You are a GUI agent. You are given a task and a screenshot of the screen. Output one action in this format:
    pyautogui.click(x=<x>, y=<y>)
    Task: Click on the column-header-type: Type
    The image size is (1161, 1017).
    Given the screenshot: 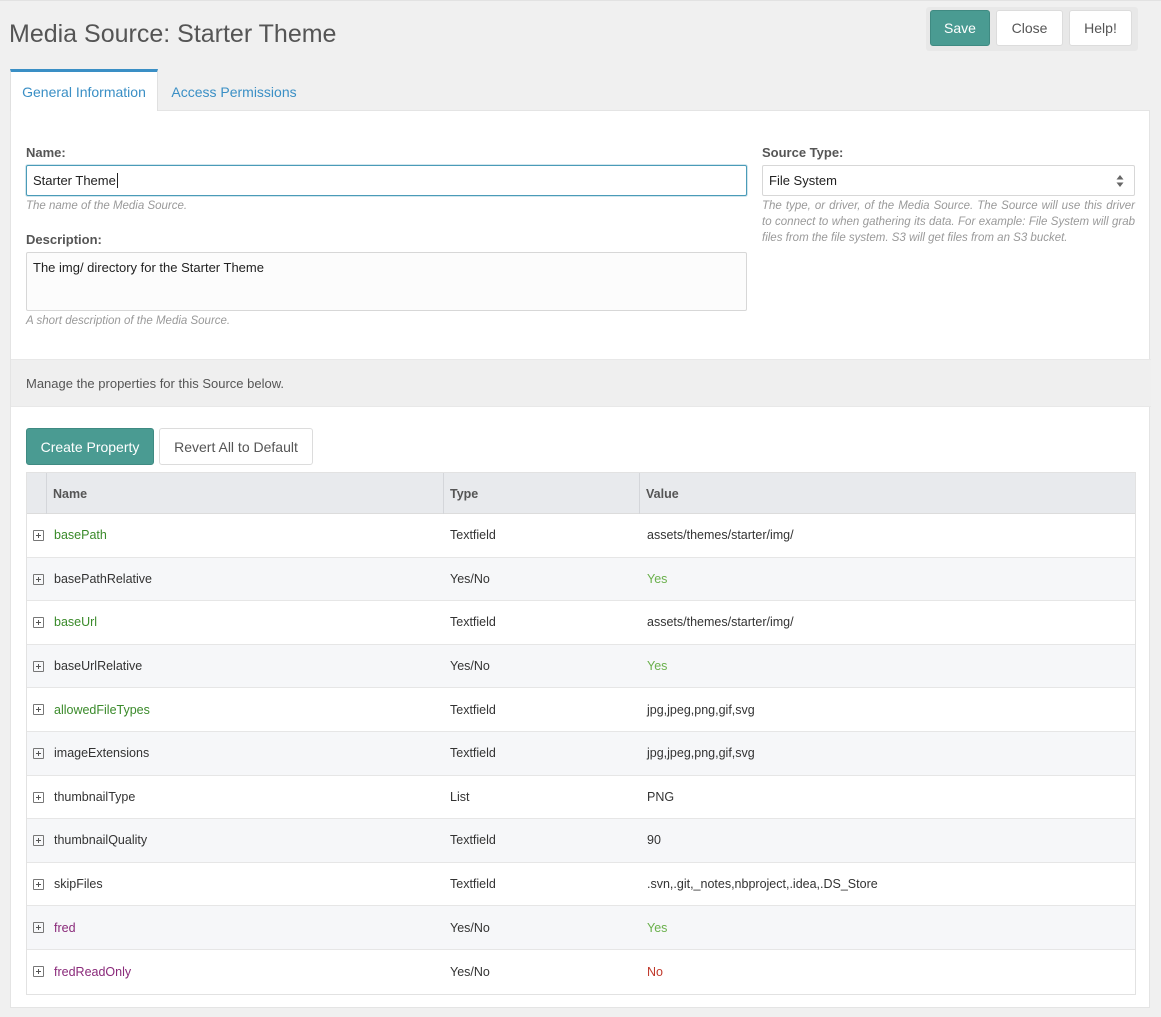 What is the action you would take?
    pyautogui.click(x=541, y=493)
    